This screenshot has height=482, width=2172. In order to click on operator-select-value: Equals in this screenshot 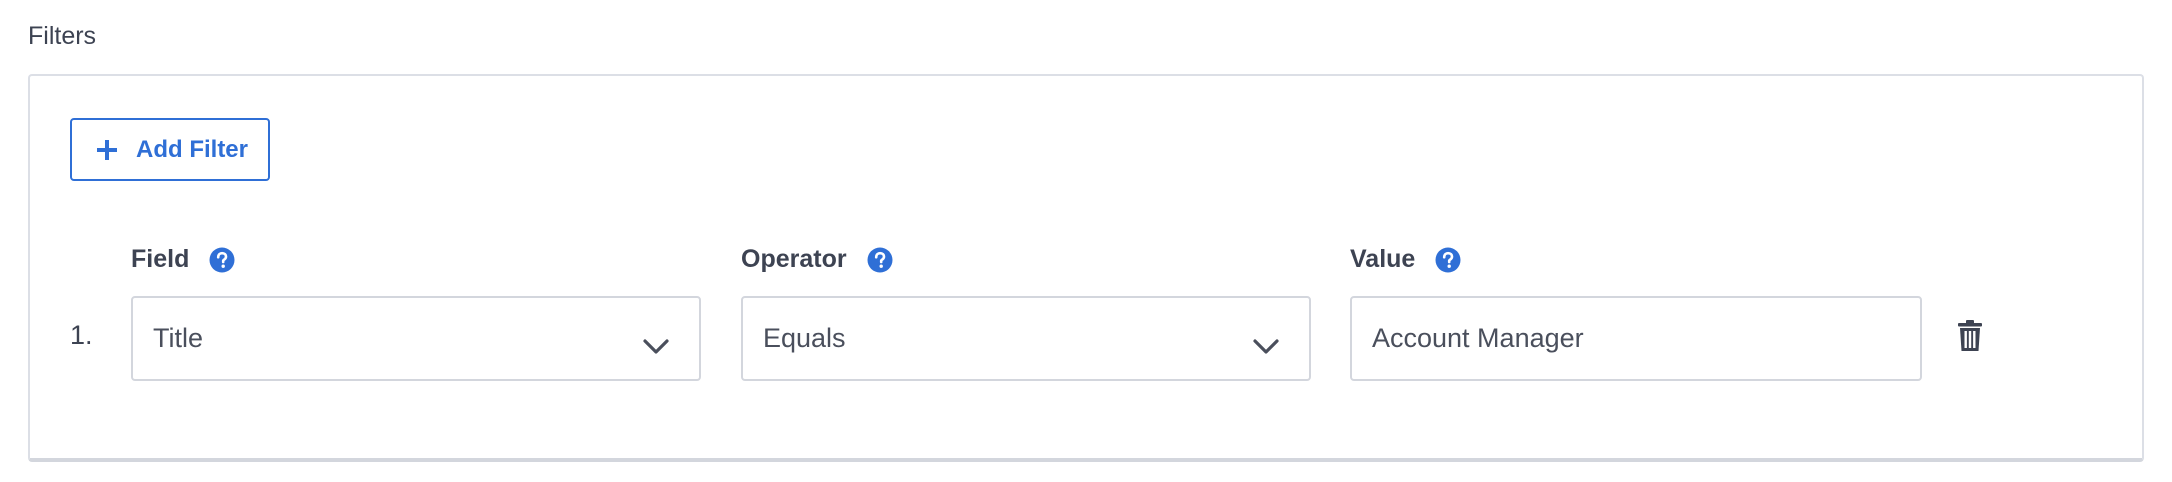, I will do `click(804, 338)`.